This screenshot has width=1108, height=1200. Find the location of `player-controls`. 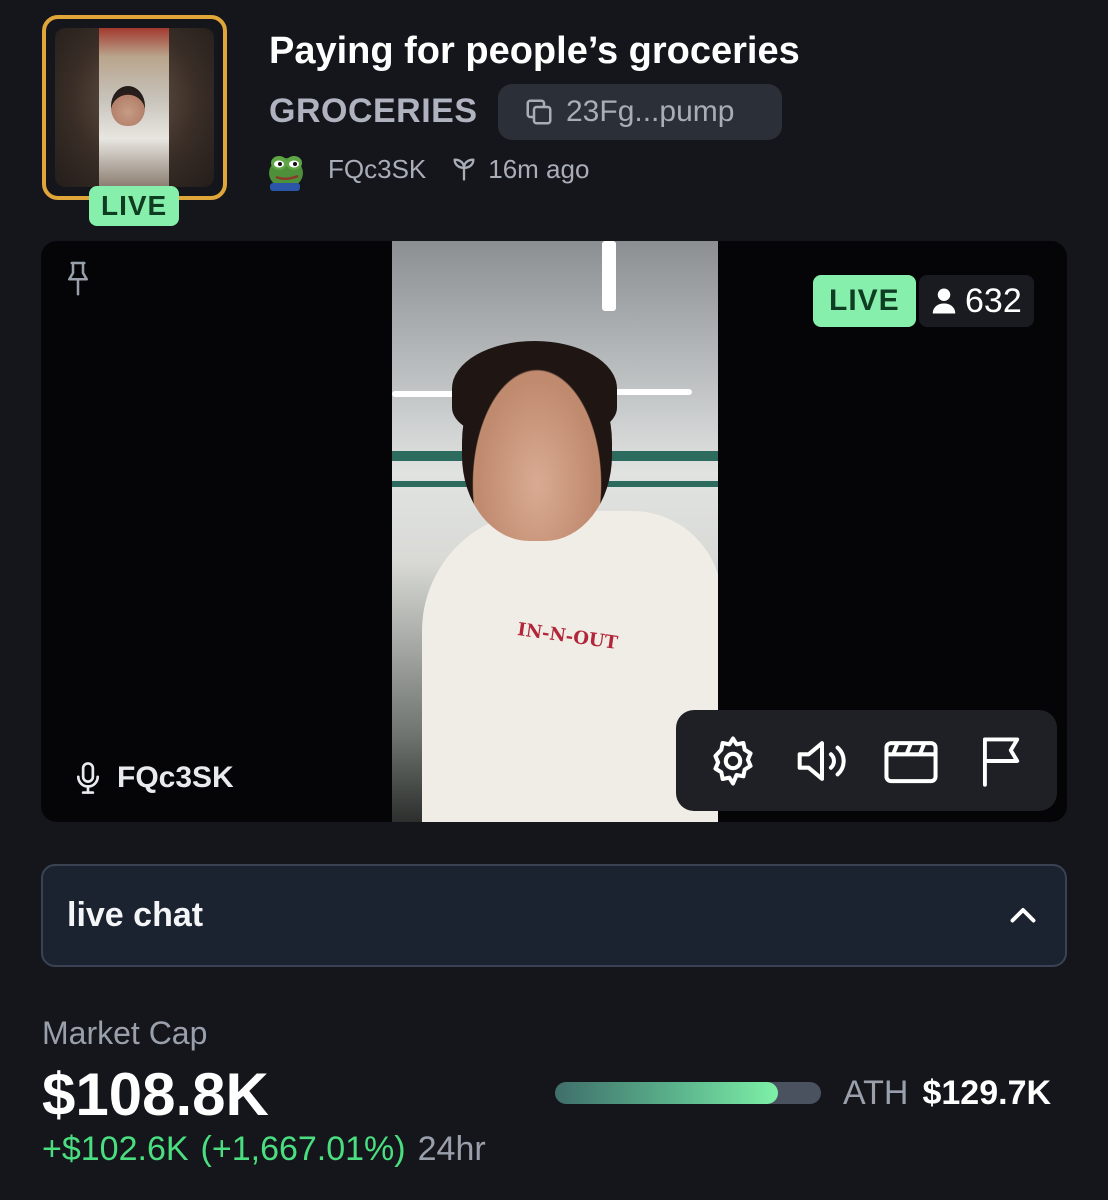

player-controls is located at coordinates (866, 760).